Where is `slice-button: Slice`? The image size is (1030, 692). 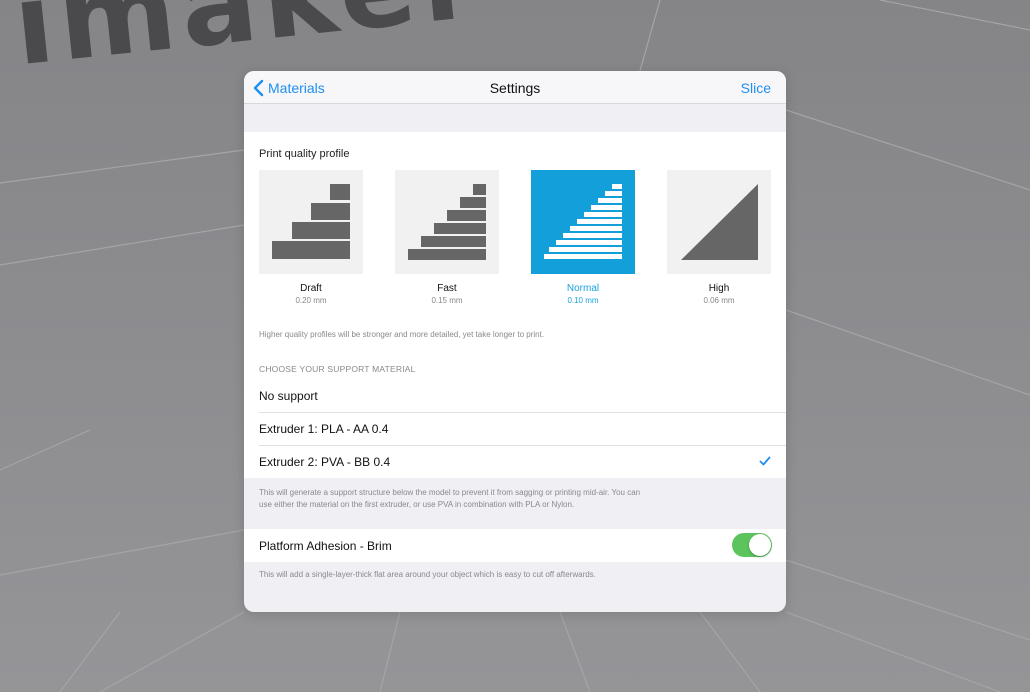
slice-button: Slice is located at coordinates (756, 88).